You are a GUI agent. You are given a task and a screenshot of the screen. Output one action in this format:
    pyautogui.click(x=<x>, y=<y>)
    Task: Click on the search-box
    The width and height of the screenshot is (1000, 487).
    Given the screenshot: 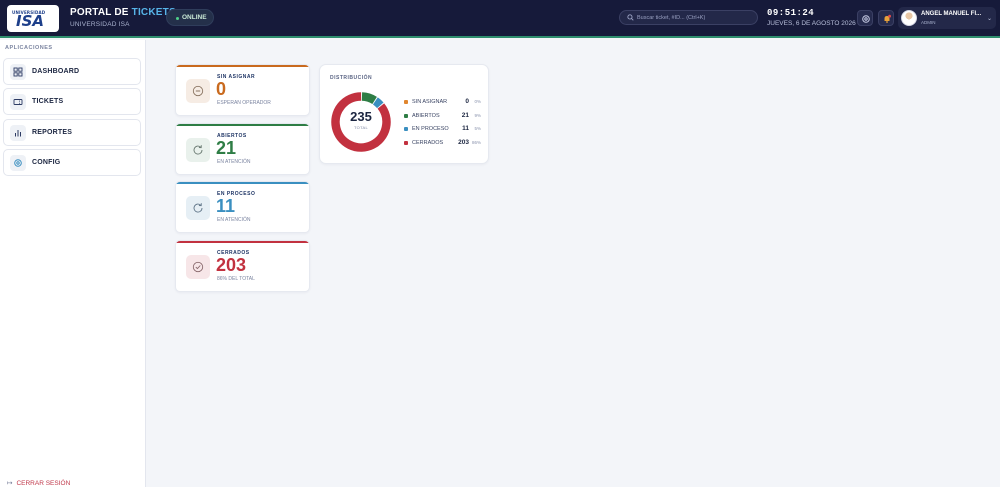 What is the action you would take?
    pyautogui.click(x=688, y=17)
    